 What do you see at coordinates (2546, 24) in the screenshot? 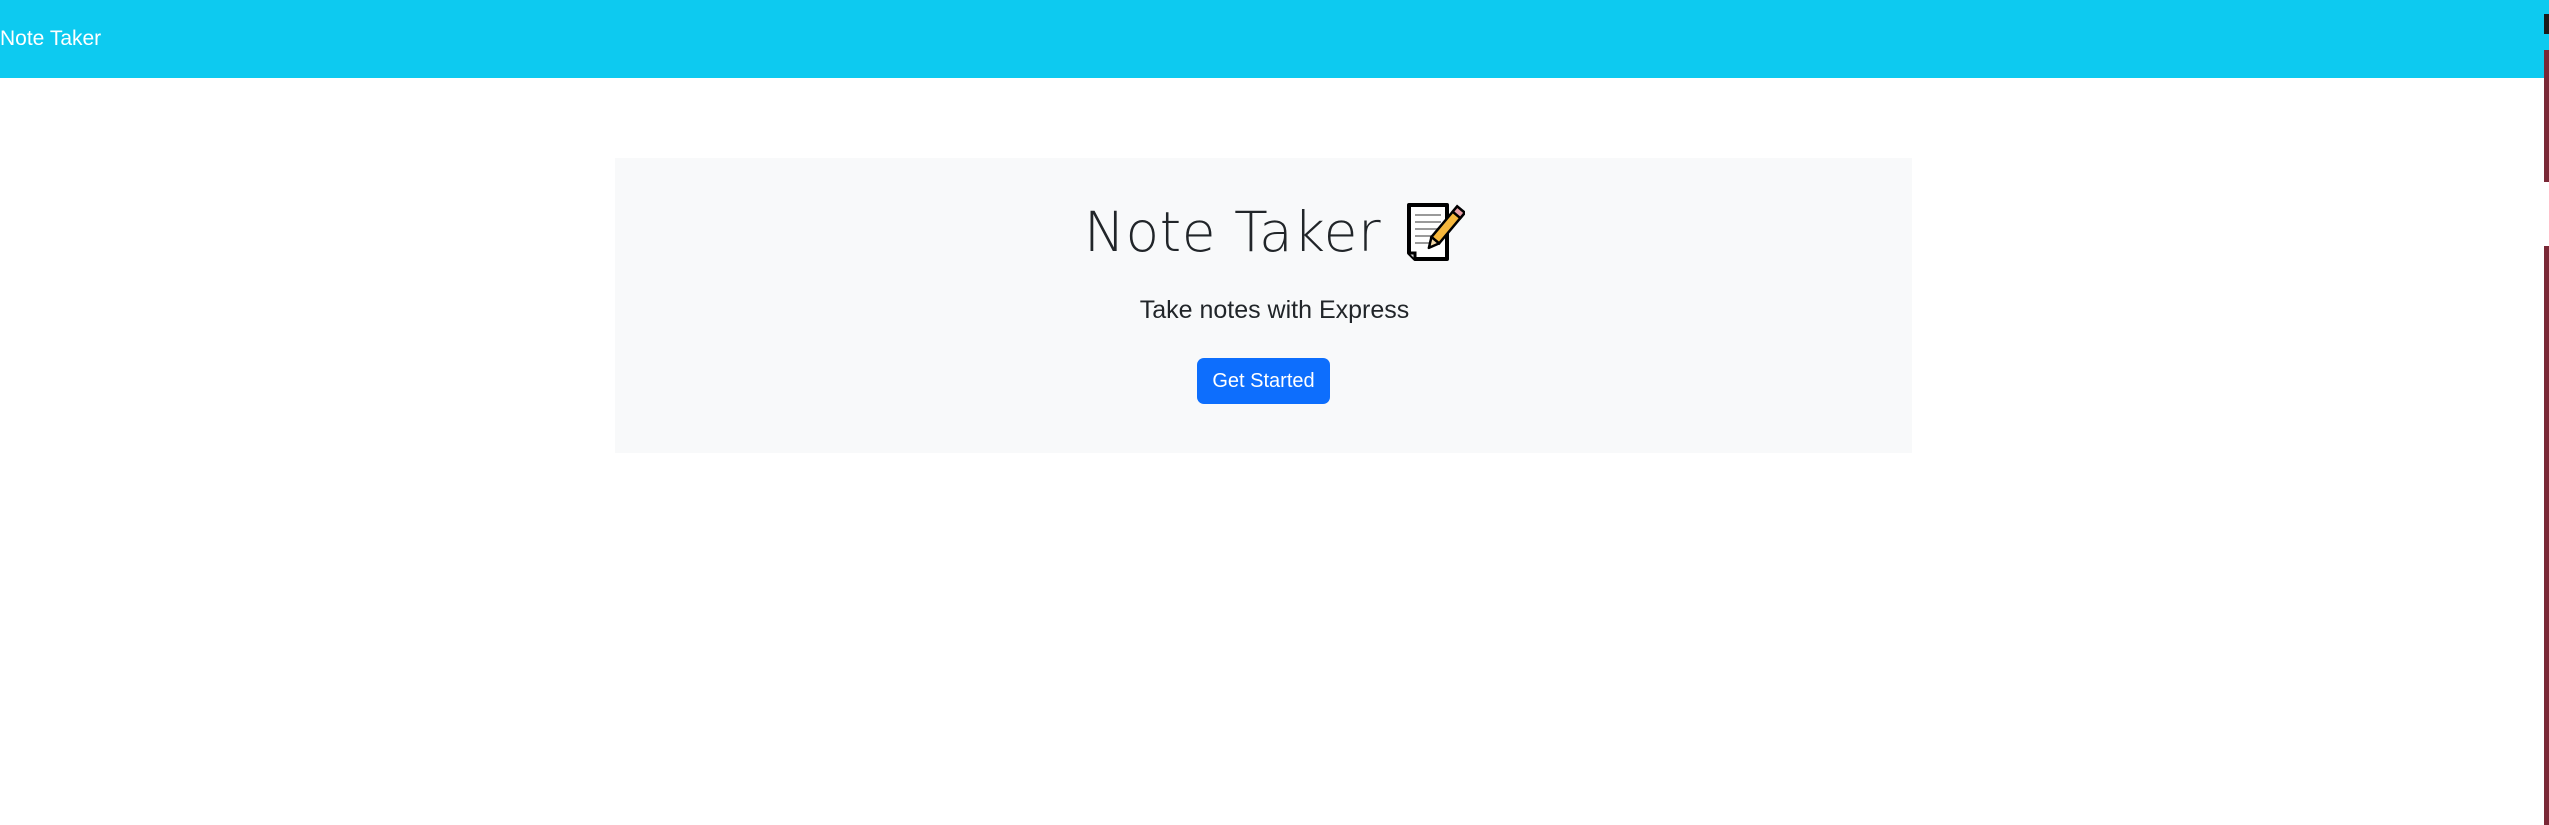
I see `window-edge-notch` at bounding box center [2546, 24].